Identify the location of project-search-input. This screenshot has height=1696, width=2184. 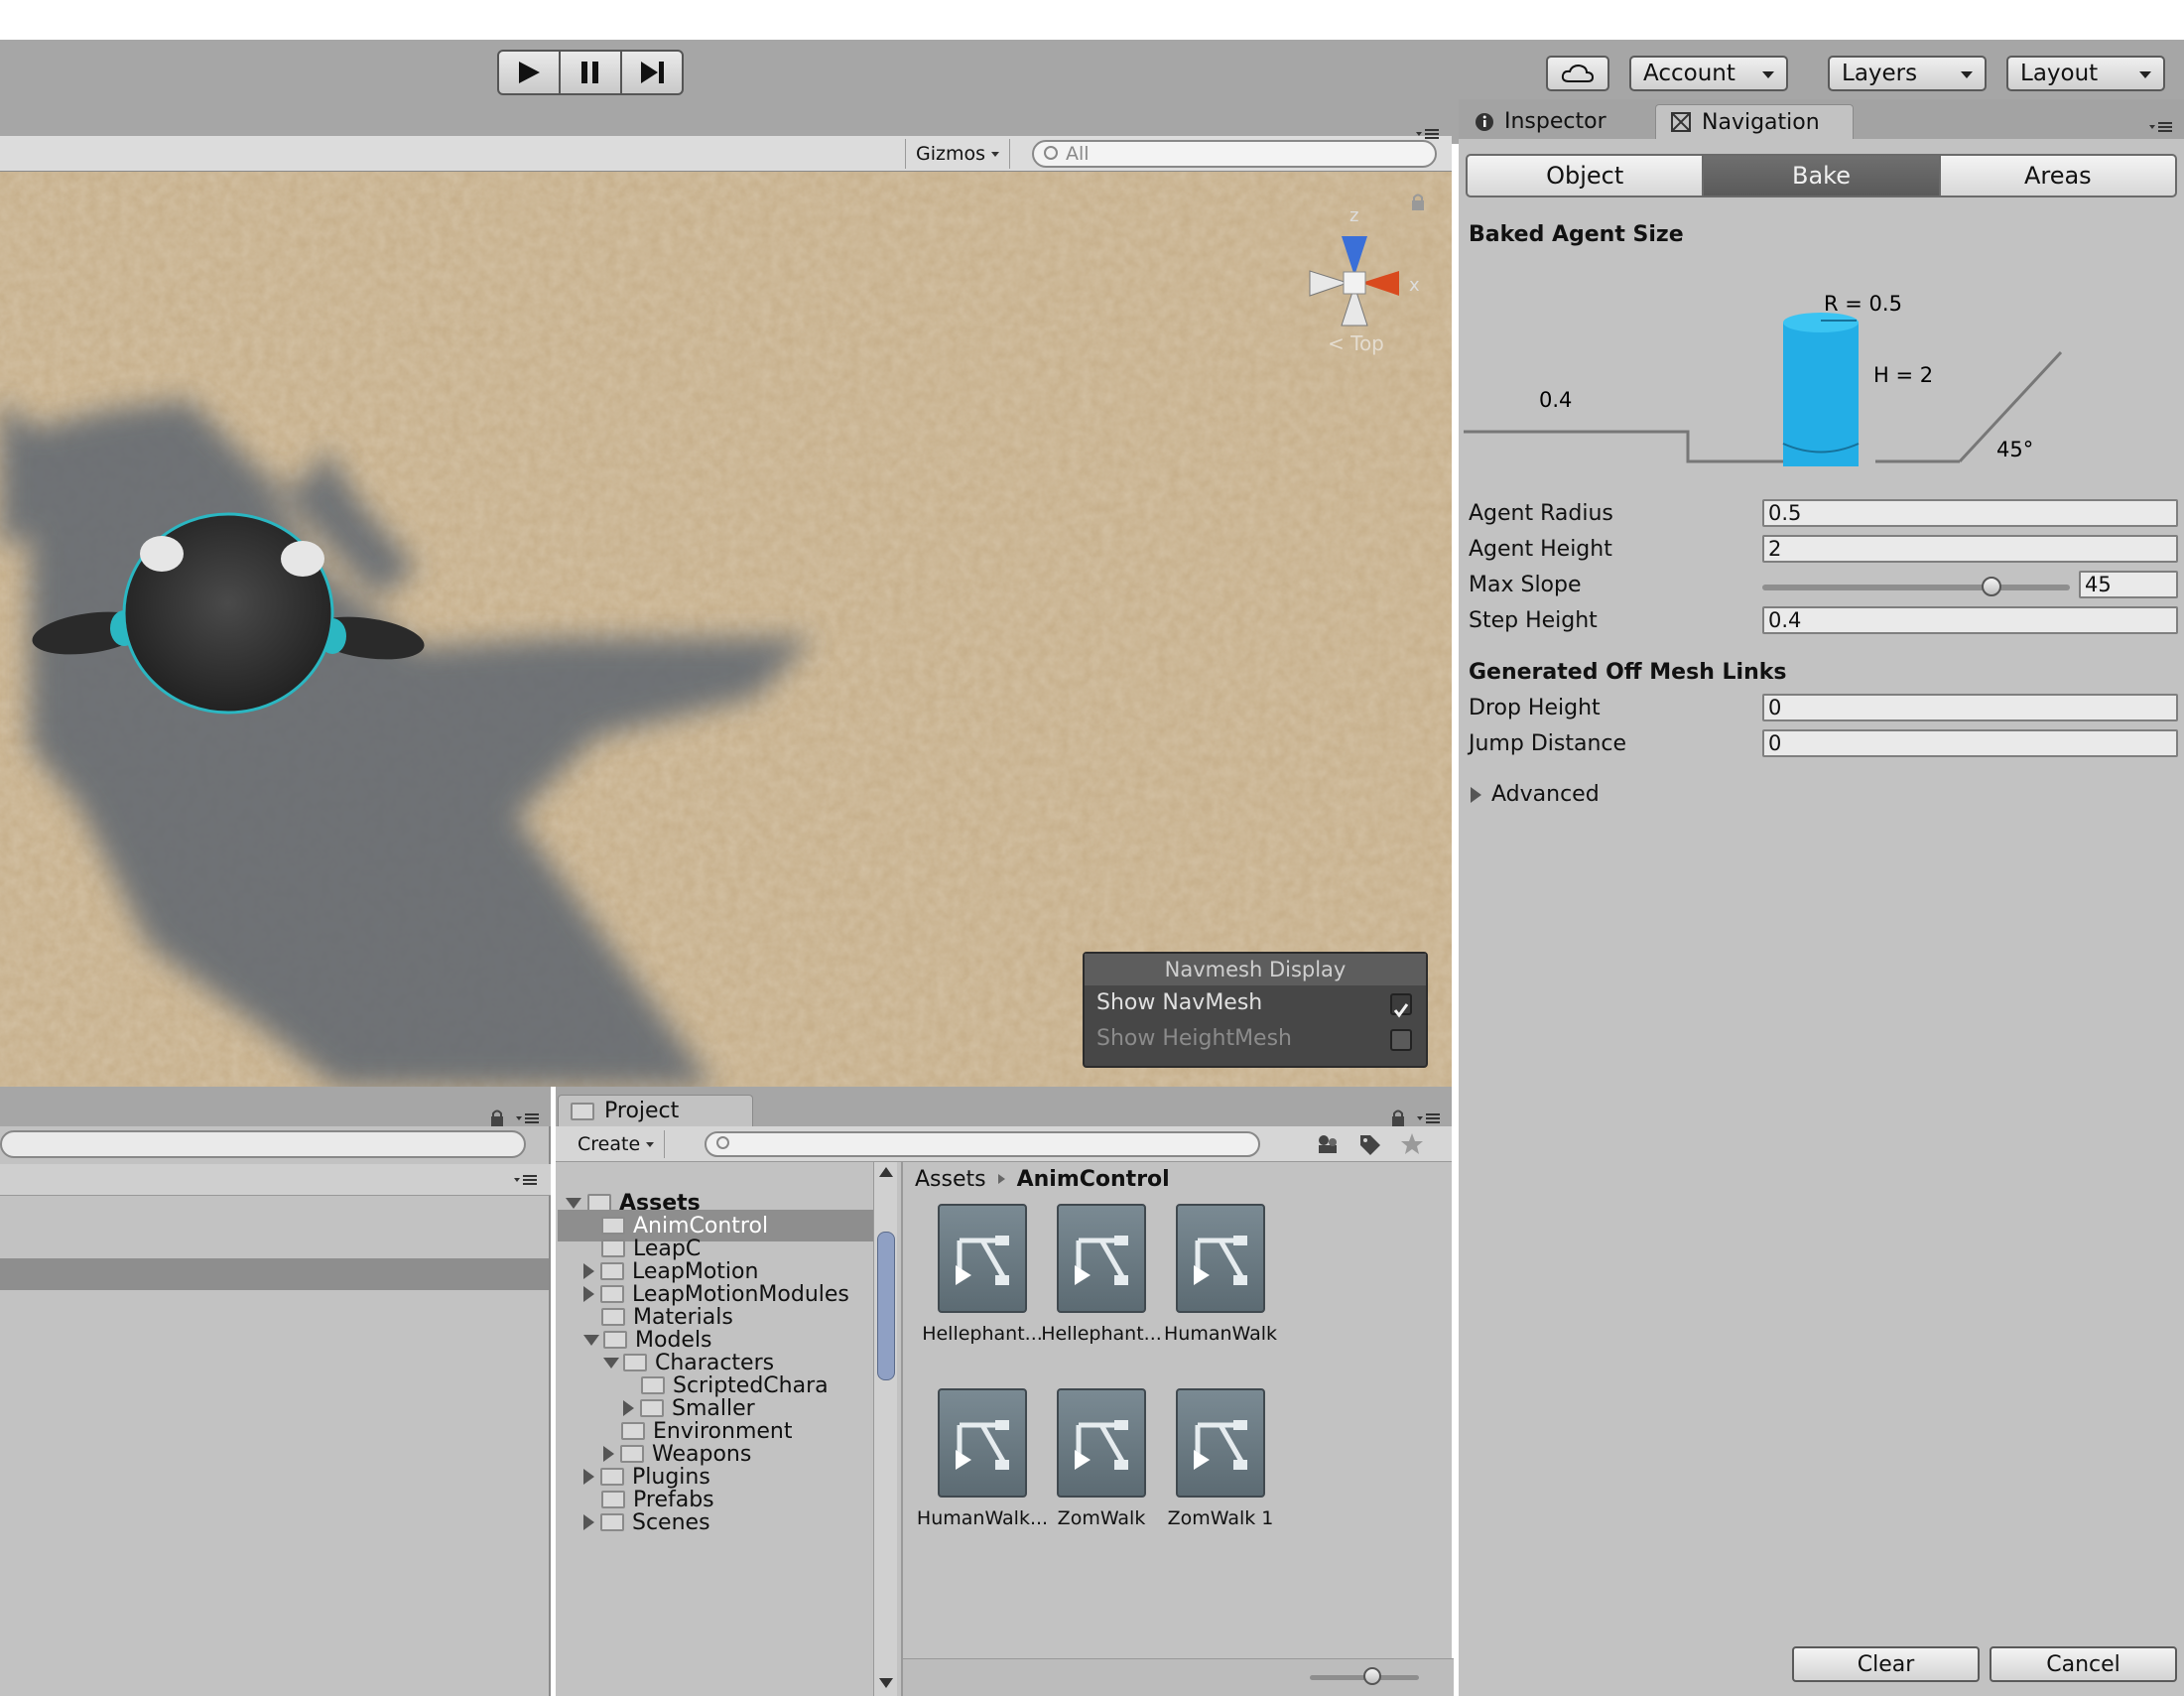
(982, 1144).